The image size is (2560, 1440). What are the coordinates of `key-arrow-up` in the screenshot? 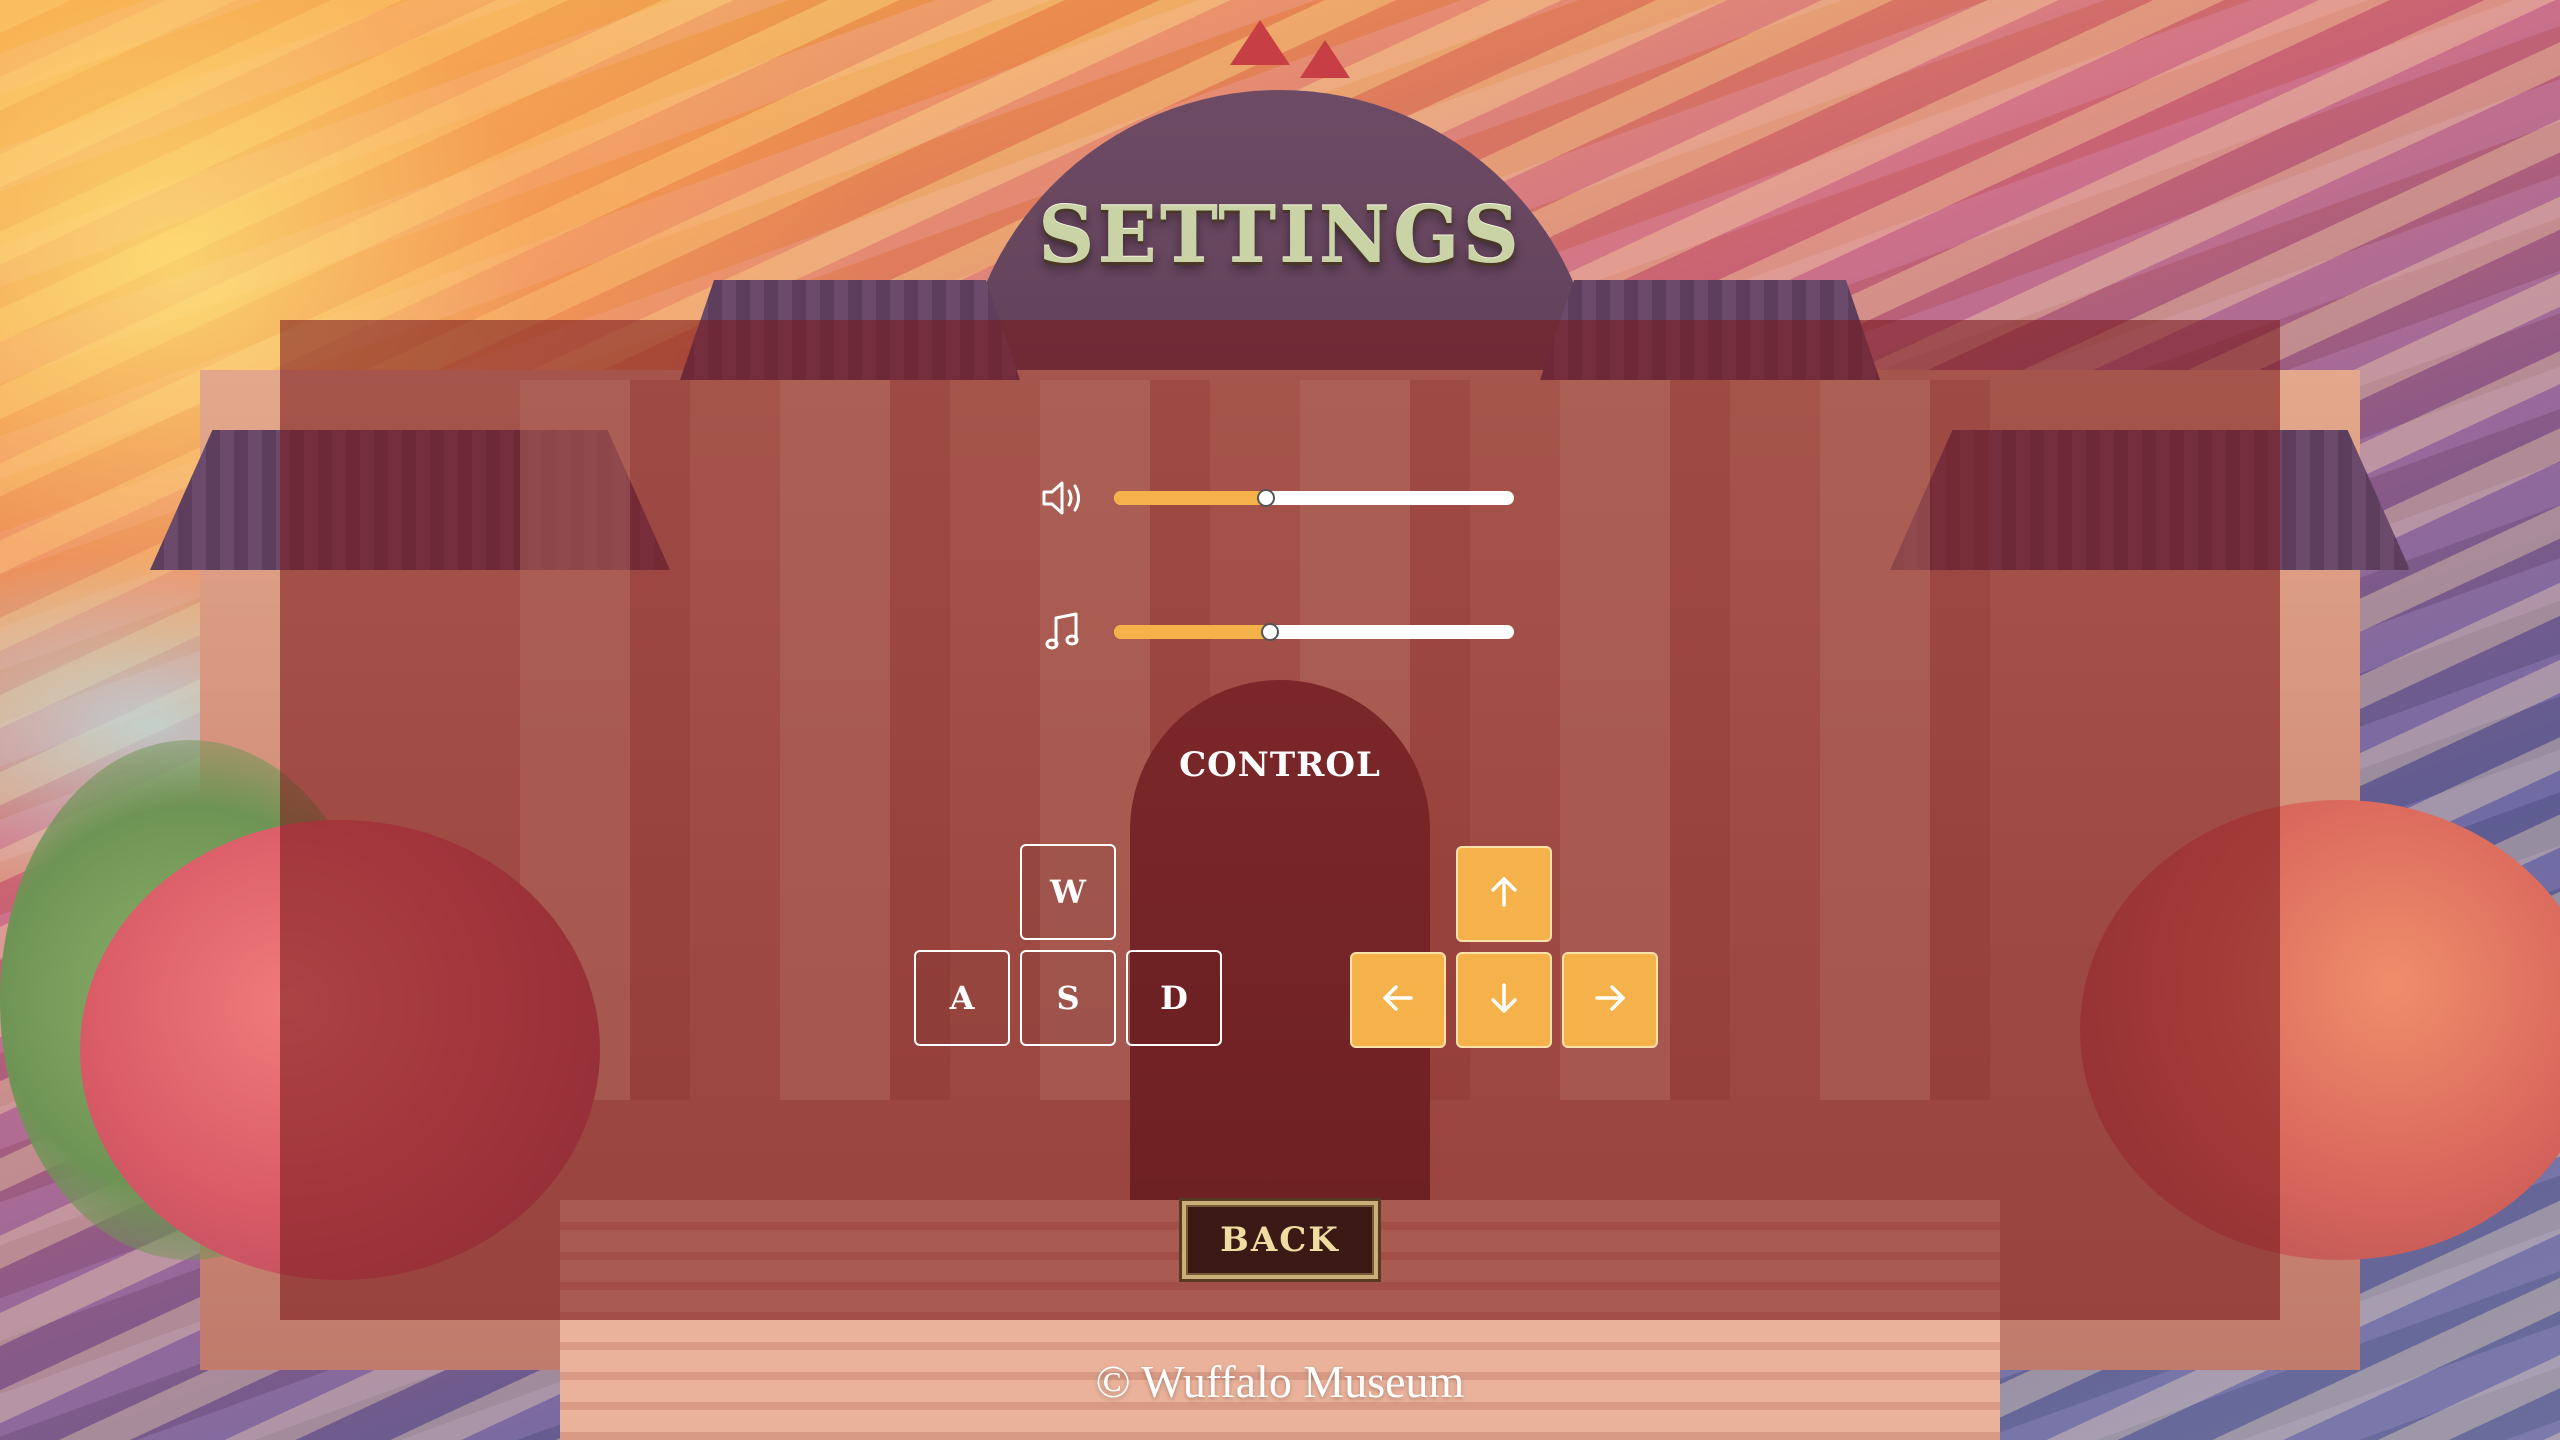 It's located at (1504, 894).